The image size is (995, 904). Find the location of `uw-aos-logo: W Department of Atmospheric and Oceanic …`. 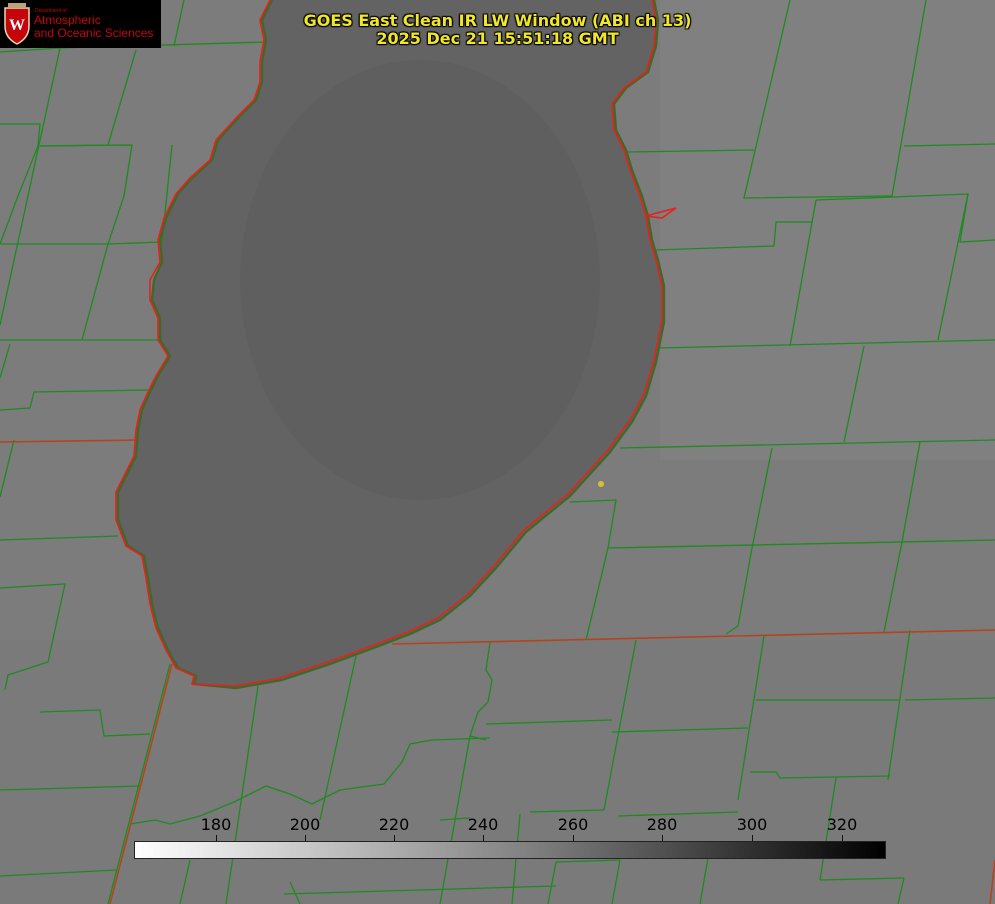

uw-aos-logo: W Department of Atmospheric and Oceanic … is located at coordinates (80, 24).